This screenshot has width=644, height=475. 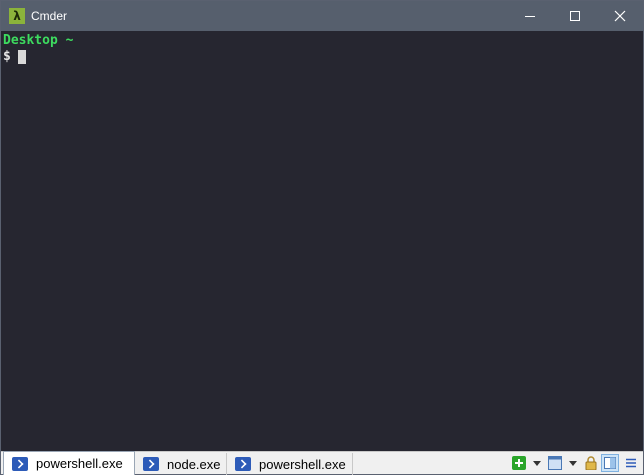 What do you see at coordinates (49, 16) in the screenshot?
I see `window-title: Cmder` at bounding box center [49, 16].